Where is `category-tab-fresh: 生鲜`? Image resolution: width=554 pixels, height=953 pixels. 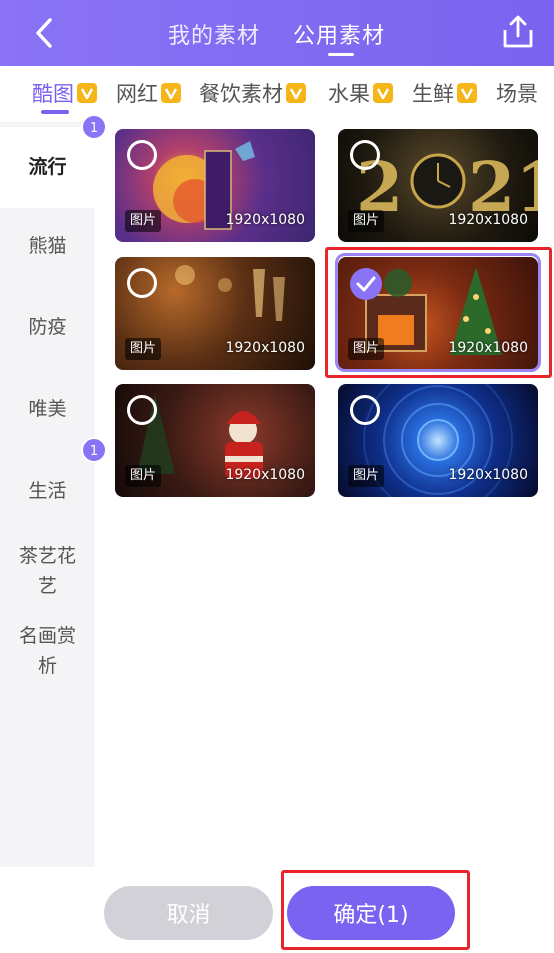 category-tab-fresh: 生鲜 is located at coordinates (444, 93).